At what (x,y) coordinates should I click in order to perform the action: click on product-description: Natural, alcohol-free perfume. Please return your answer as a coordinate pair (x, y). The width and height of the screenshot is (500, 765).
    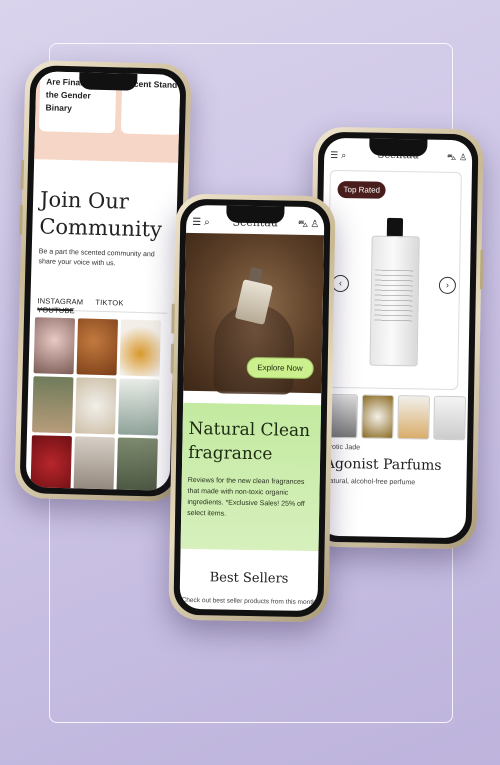
    Looking at the image, I should click on (370, 482).